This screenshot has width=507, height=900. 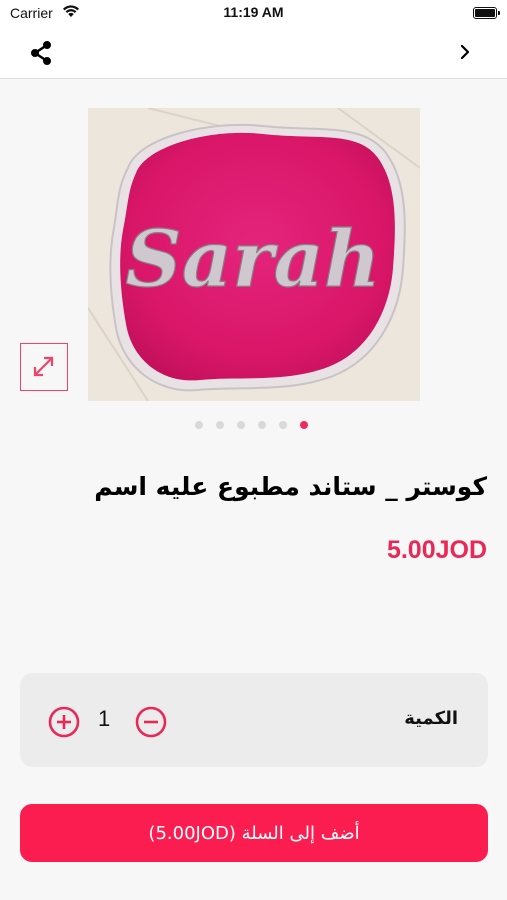 I want to click on product-title: كوستر _ ستاند مطبوع عليه اسم, so click(x=290, y=486).